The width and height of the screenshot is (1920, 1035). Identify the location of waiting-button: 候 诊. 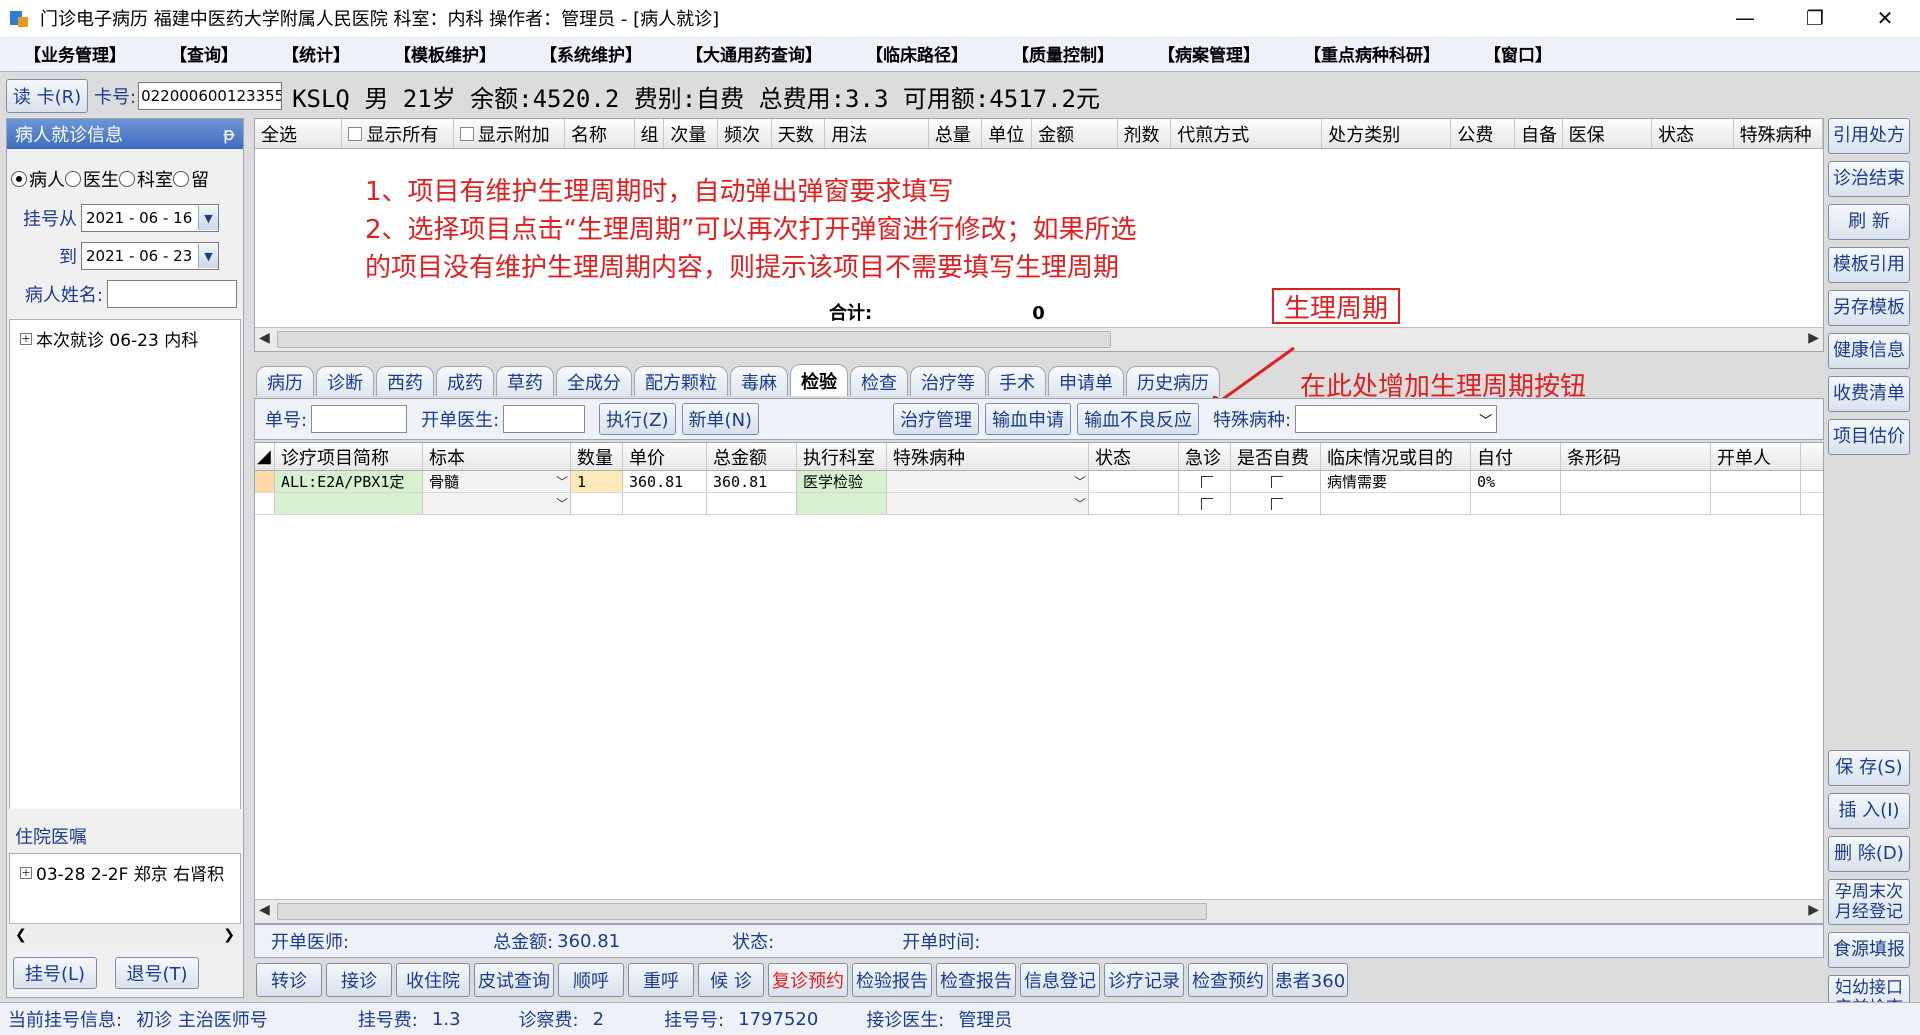
(731, 980).